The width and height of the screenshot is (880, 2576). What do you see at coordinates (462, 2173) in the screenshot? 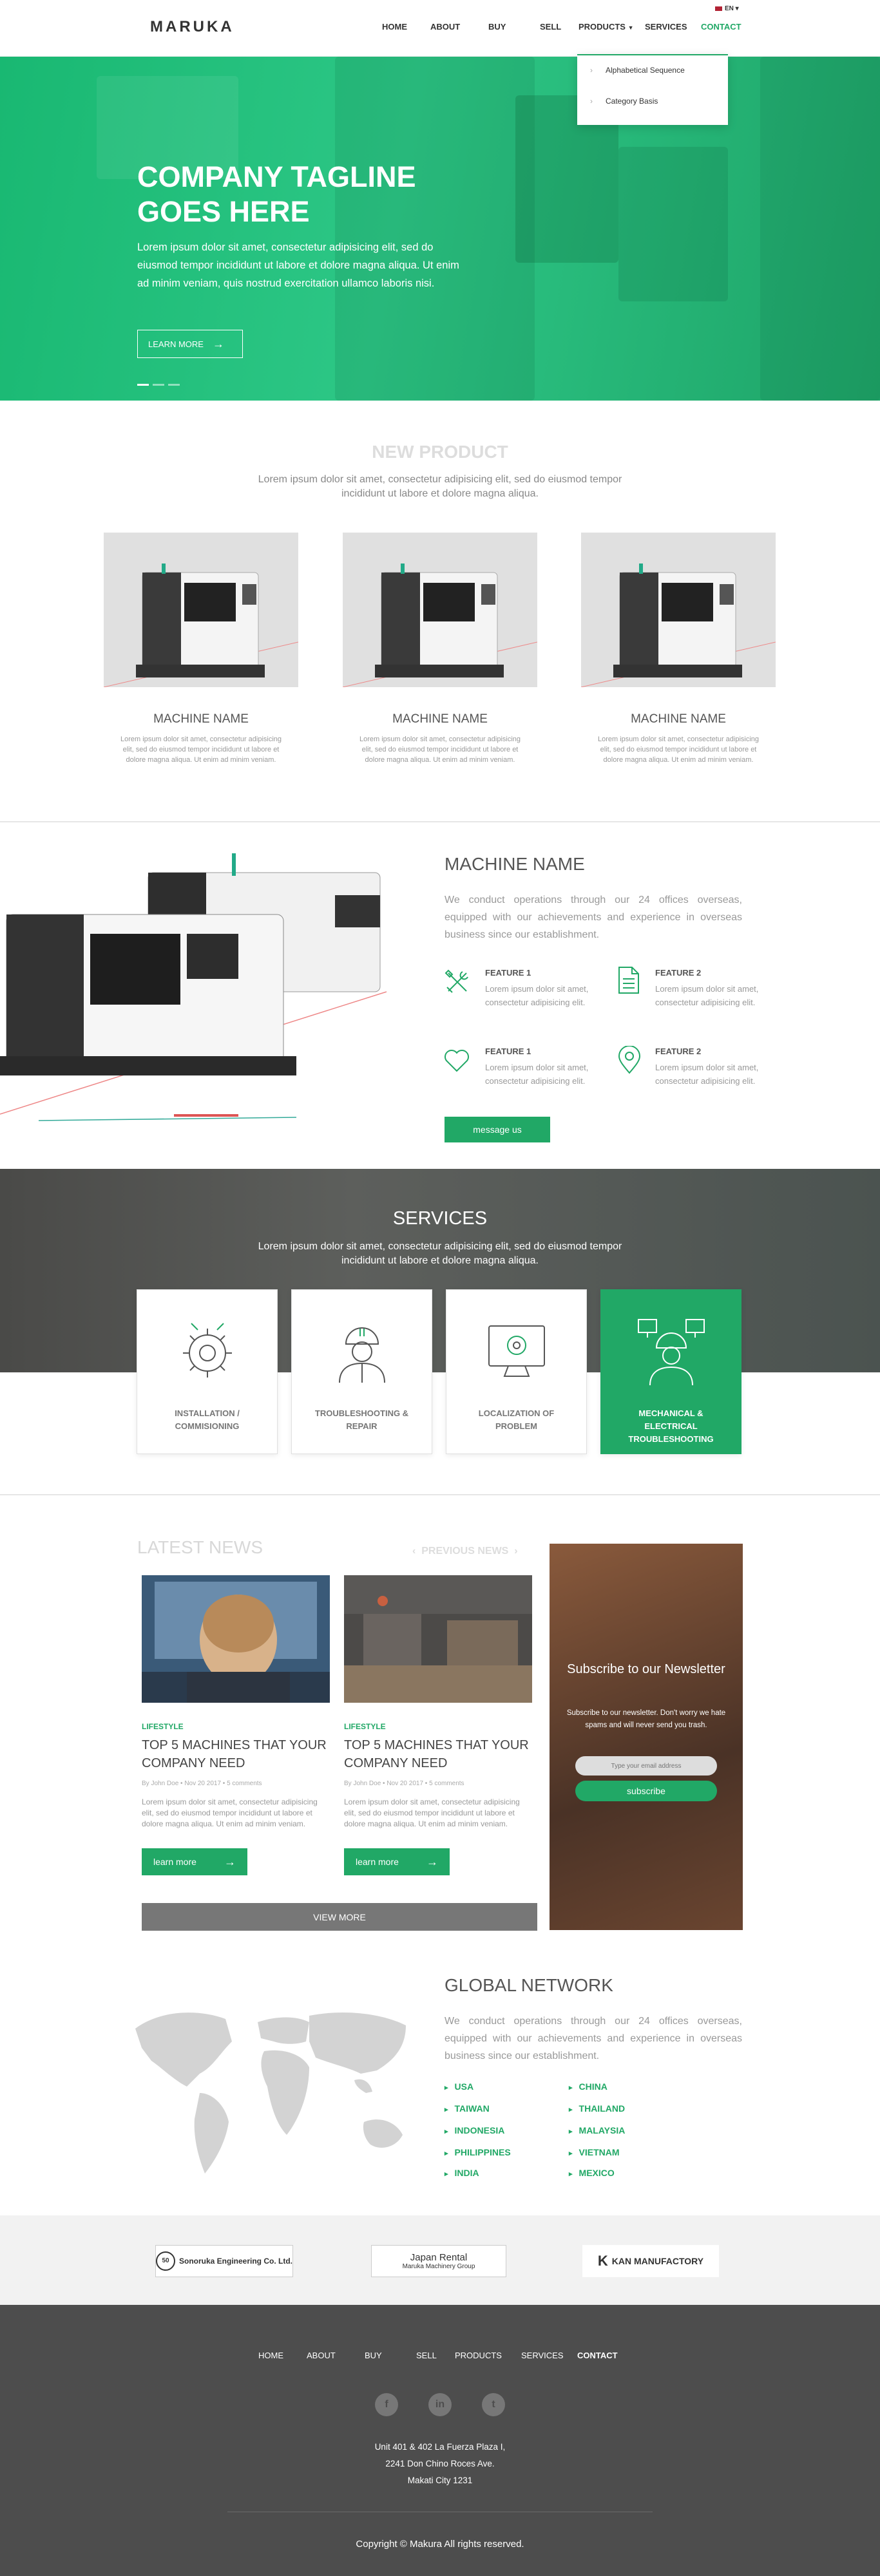
I see `country-link: INDIA` at bounding box center [462, 2173].